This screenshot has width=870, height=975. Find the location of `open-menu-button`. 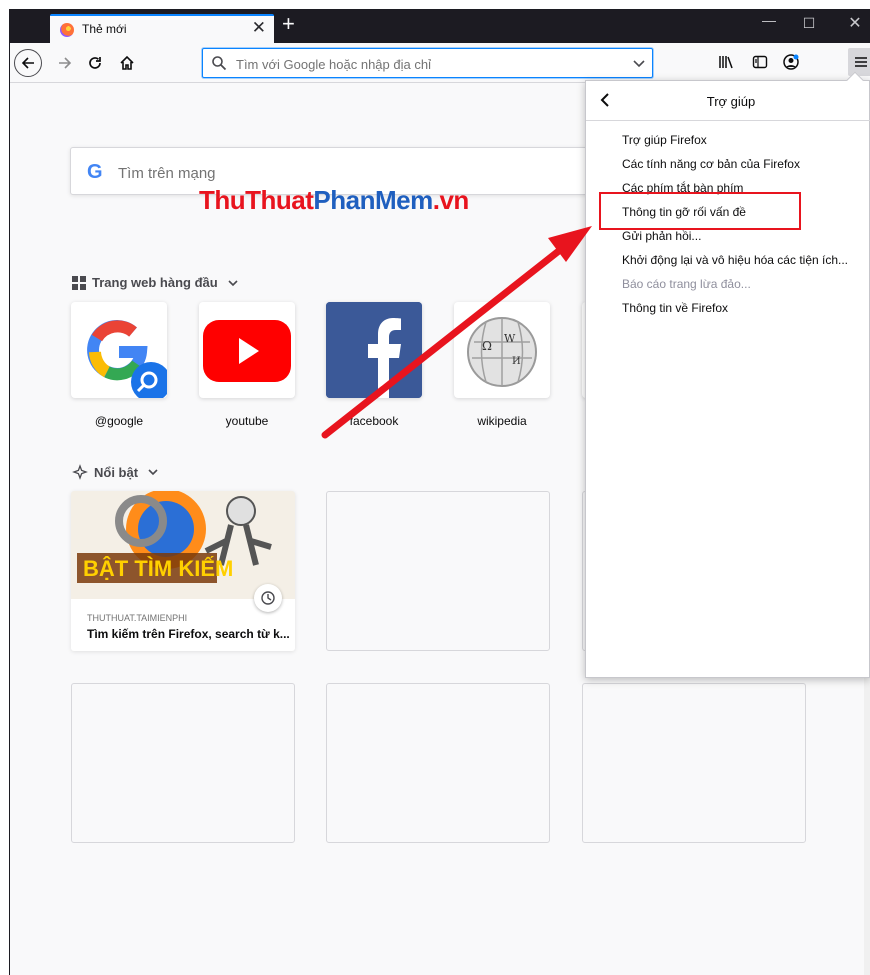

open-menu-button is located at coordinates (859, 62).